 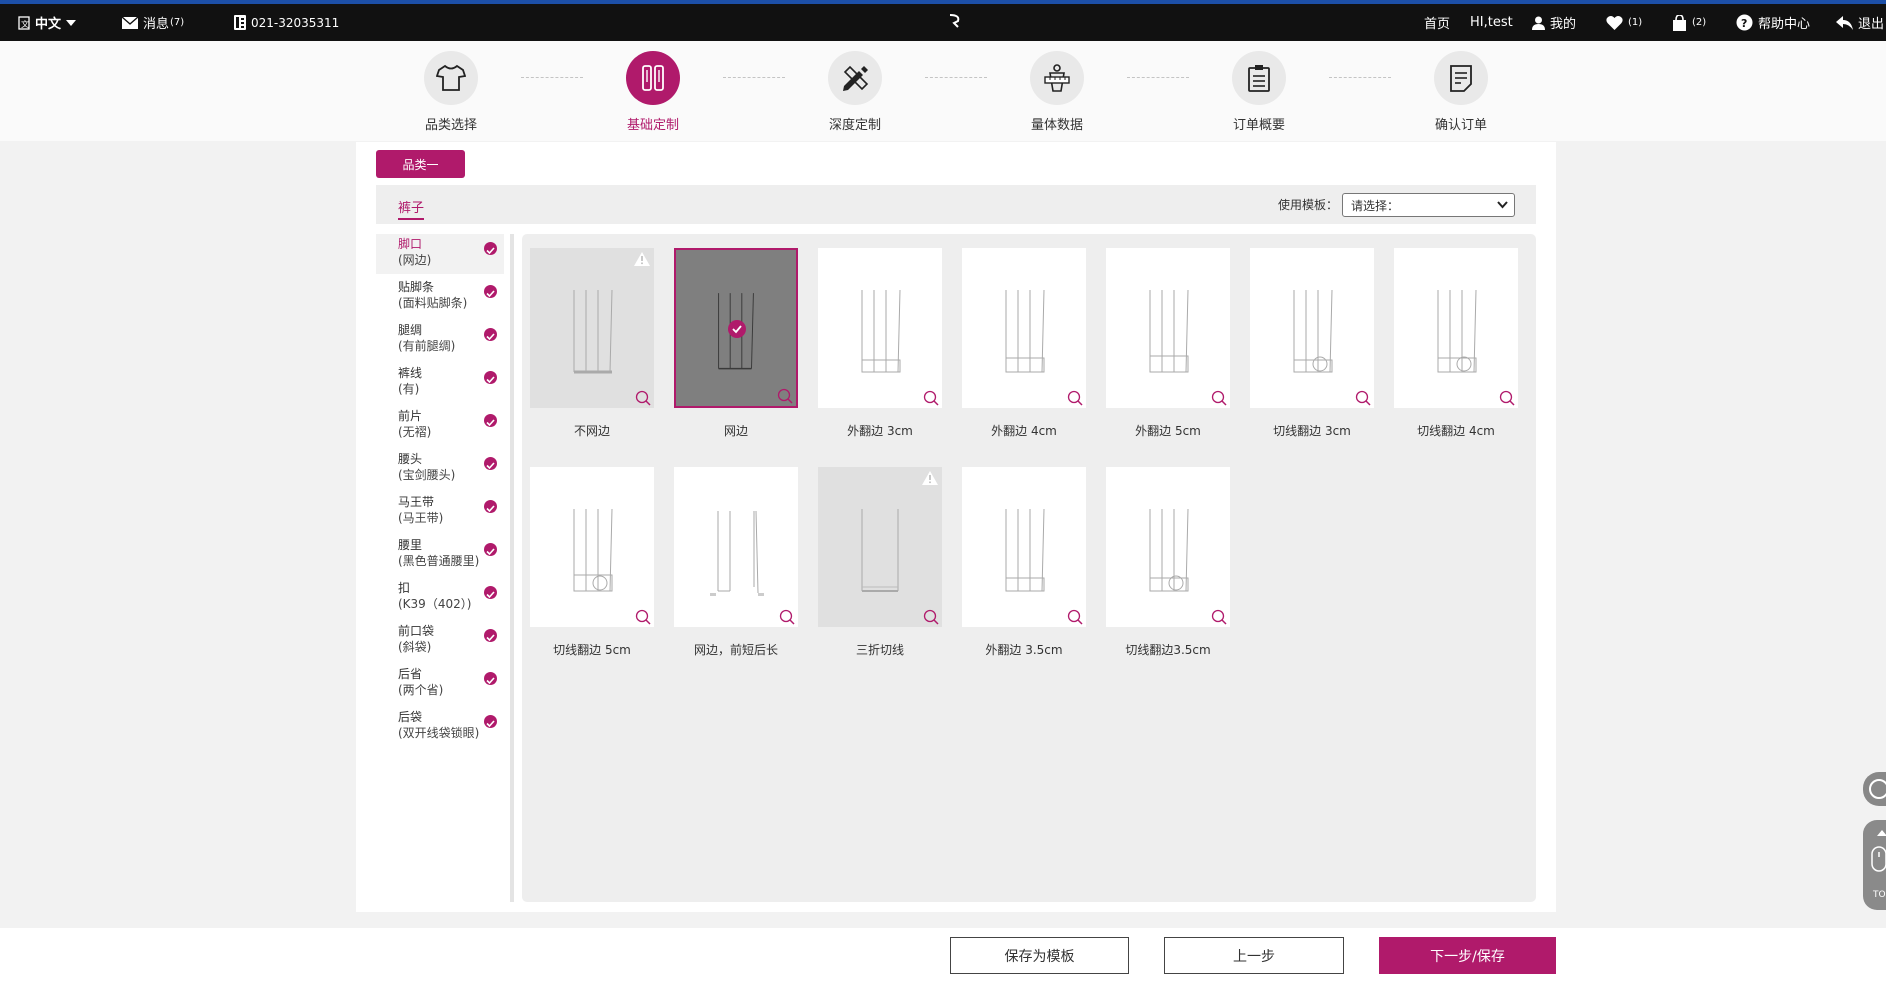 I want to click on chevron-down-icon, so click(x=1502, y=205).